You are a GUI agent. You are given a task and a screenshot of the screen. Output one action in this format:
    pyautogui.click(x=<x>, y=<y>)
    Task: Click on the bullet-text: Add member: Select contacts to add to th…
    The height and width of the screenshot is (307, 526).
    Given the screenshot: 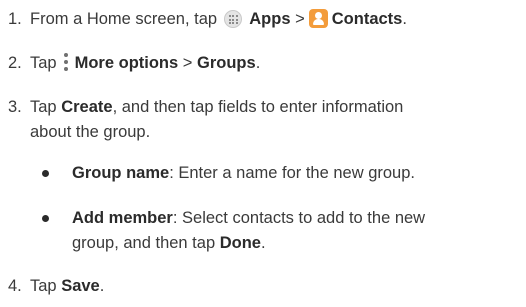 What is the action you would take?
    pyautogui.click(x=248, y=218)
    